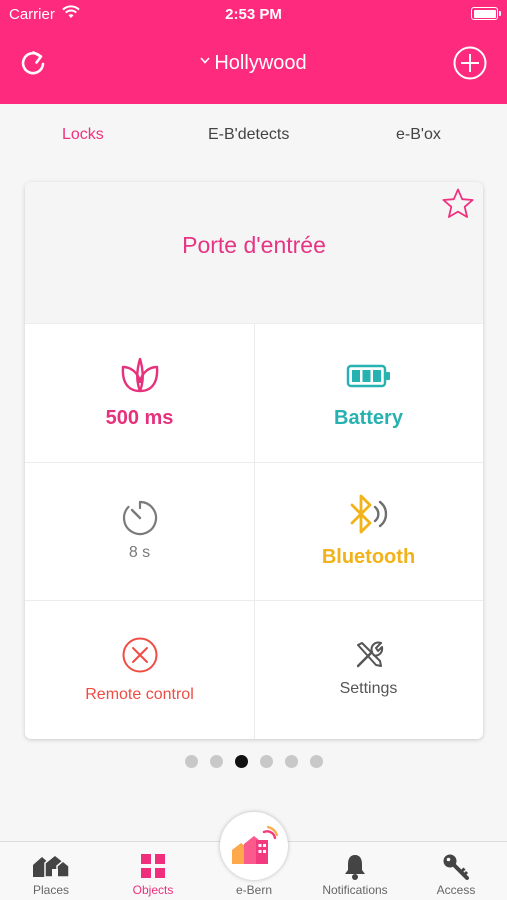  I want to click on battery-label: Battery, so click(368, 418).